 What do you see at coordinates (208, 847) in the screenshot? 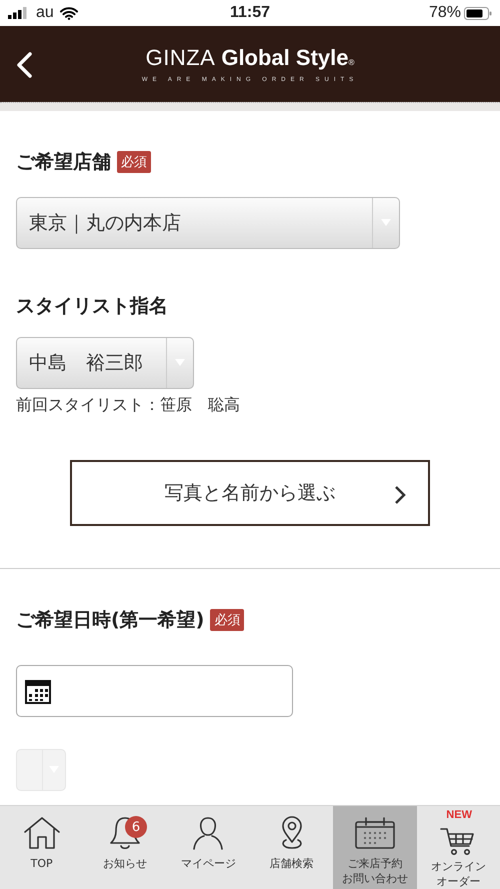
I see `tab-bar-item: マイページ` at bounding box center [208, 847].